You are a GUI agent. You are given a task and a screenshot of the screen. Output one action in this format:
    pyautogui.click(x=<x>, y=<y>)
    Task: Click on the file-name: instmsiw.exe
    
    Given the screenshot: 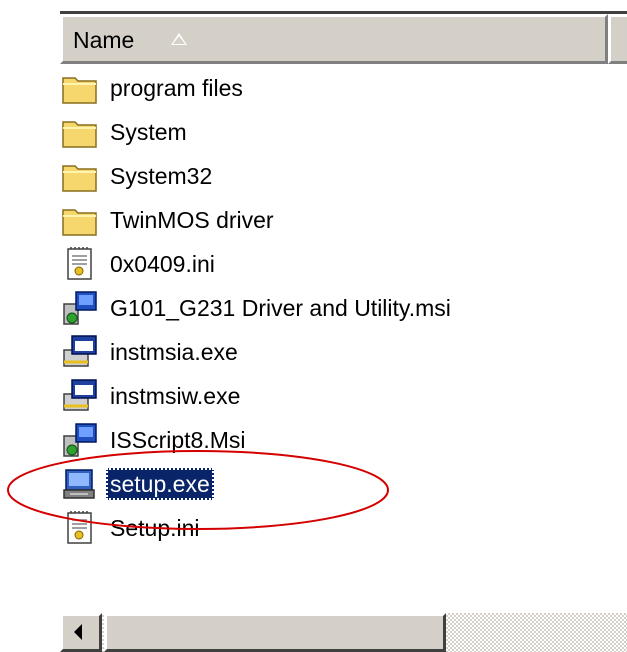 What is the action you would take?
    pyautogui.click(x=175, y=396)
    